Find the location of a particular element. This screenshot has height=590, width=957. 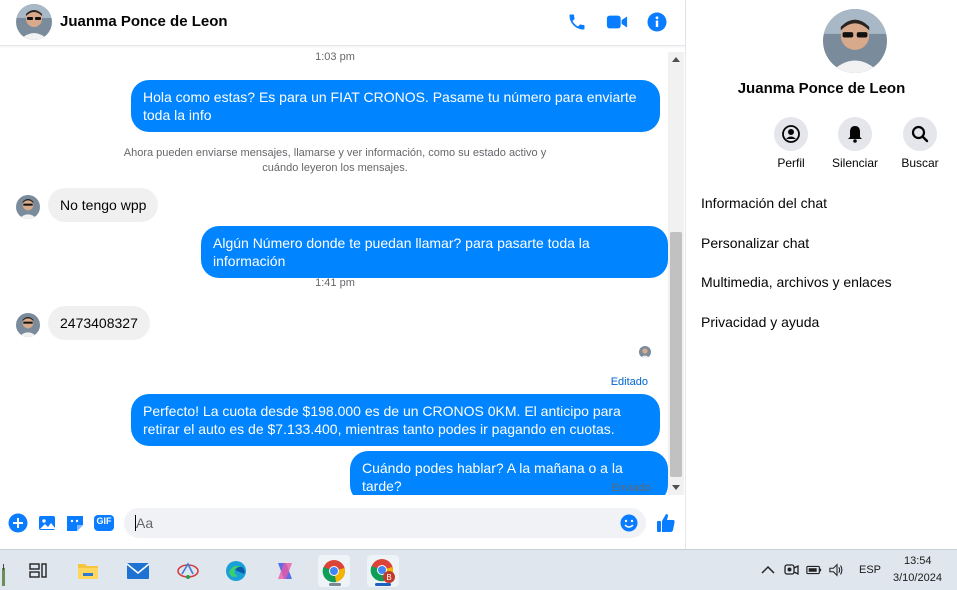

scroll-down-arrow is located at coordinates (676, 487).